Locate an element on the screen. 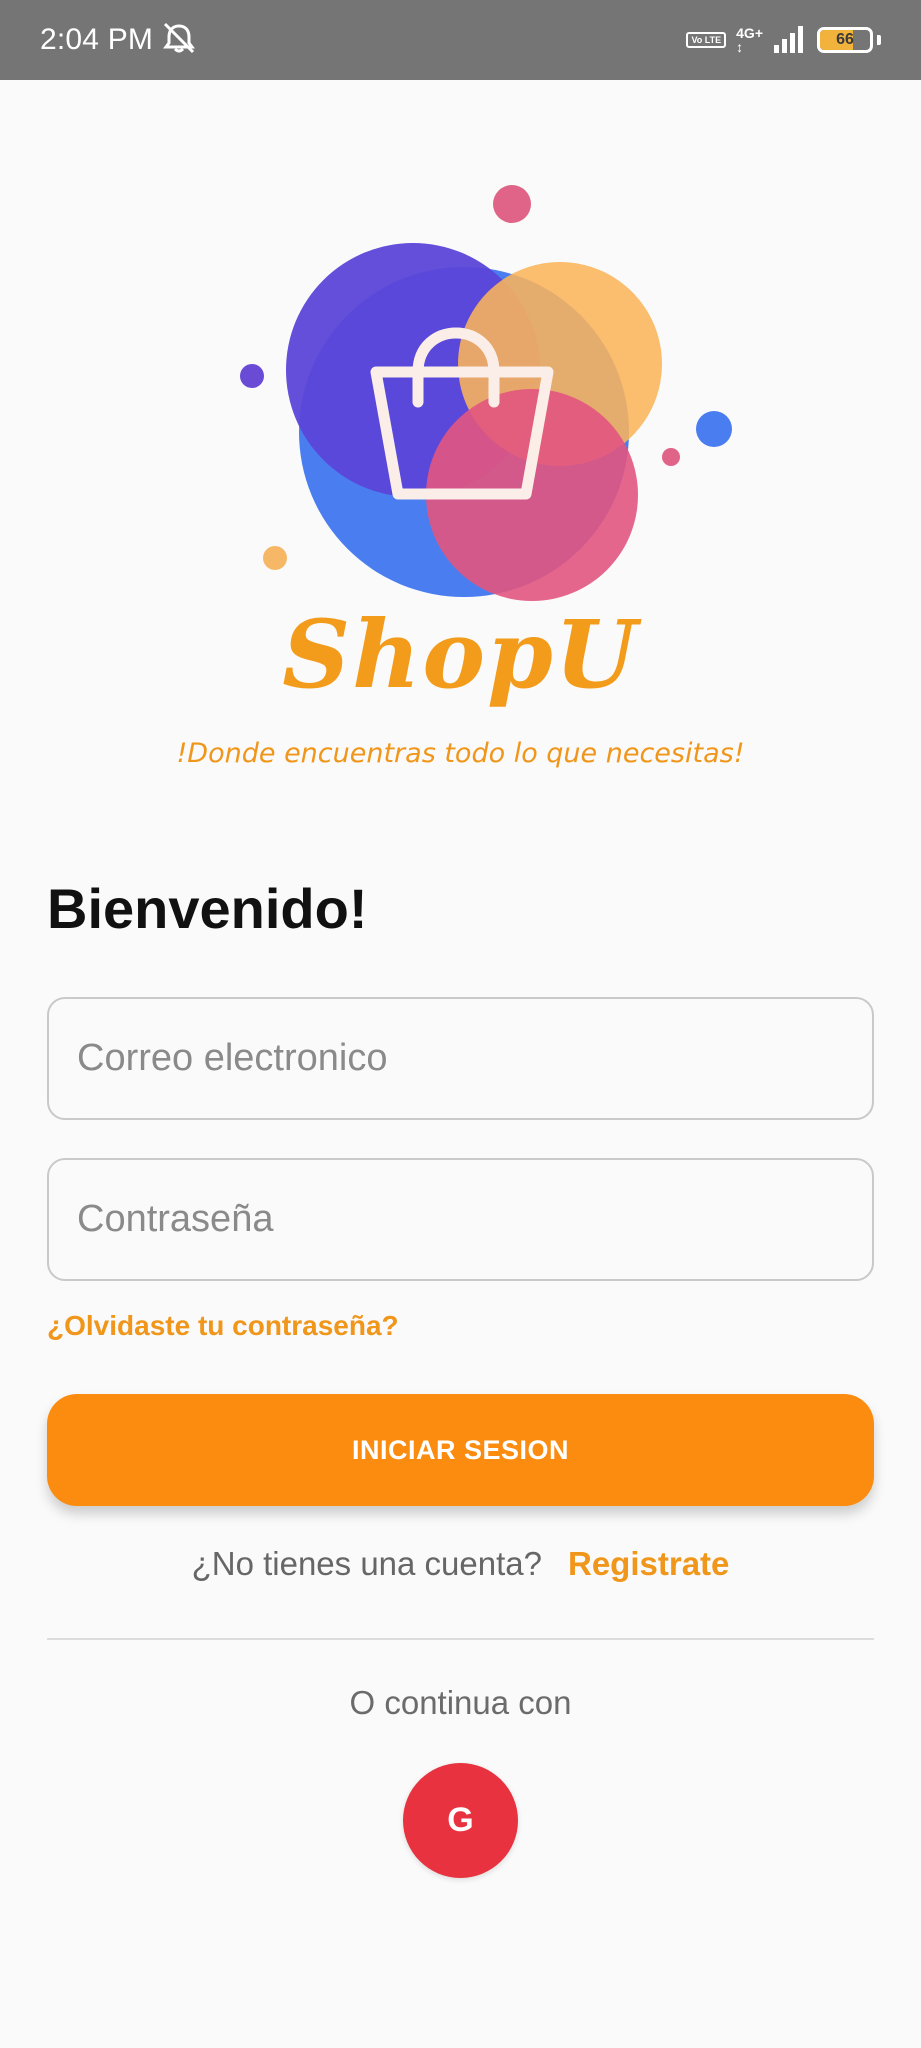  register-row: ¿No tienes una cuenta? Registrate is located at coordinates (460, 1564).